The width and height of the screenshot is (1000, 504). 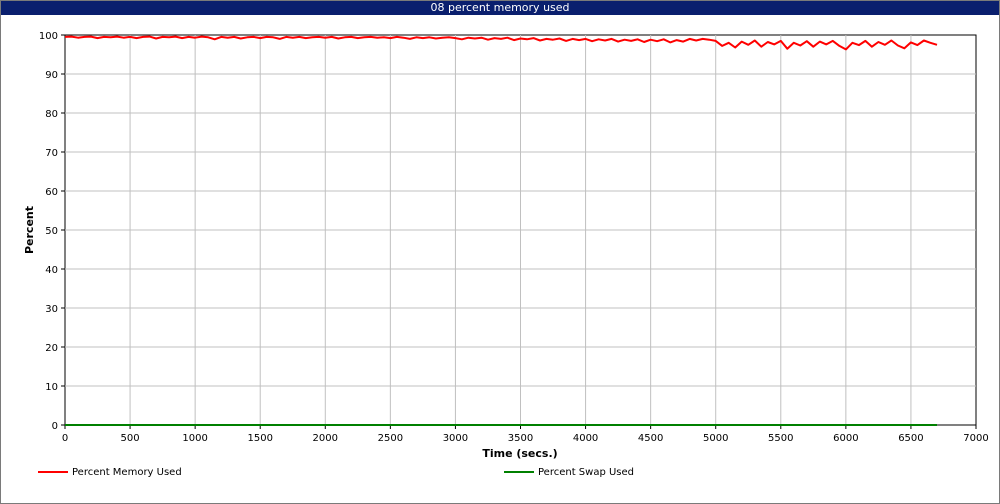 What do you see at coordinates (325, 438) in the screenshot?
I see `x-tick-label: 2000` at bounding box center [325, 438].